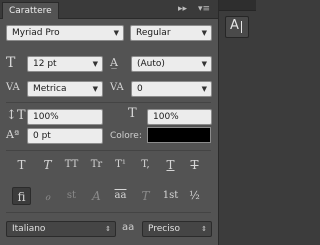  What do you see at coordinates (13, 87) in the screenshot?
I see `kerning-icon: VA` at bounding box center [13, 87].